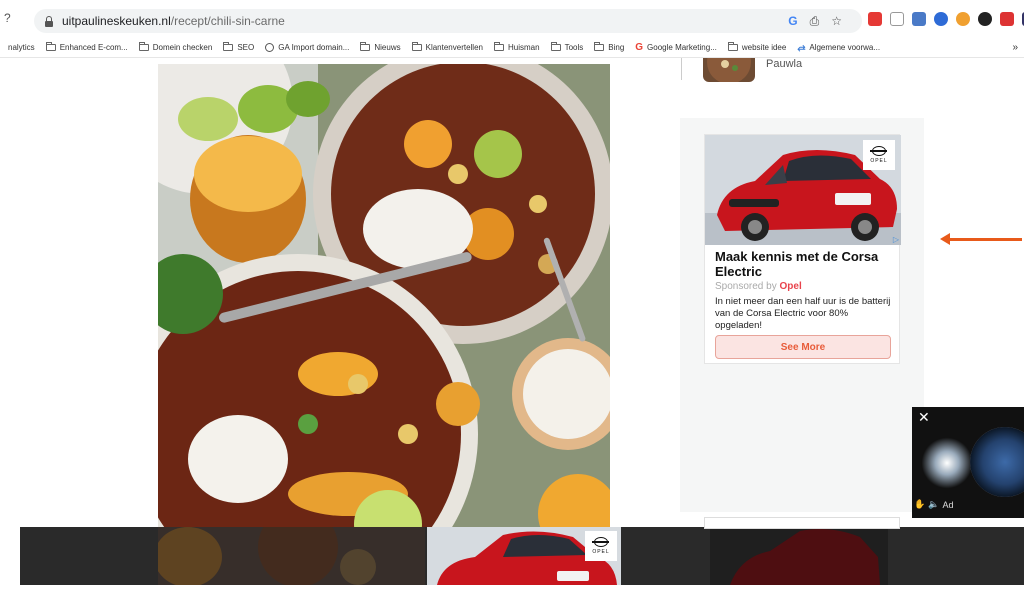 The width and height of the screenshot is (1024, 604). Describe the element at coordinates (380, 47) in the screenshot. I see `bookmark-item: Nieuws` at that location.